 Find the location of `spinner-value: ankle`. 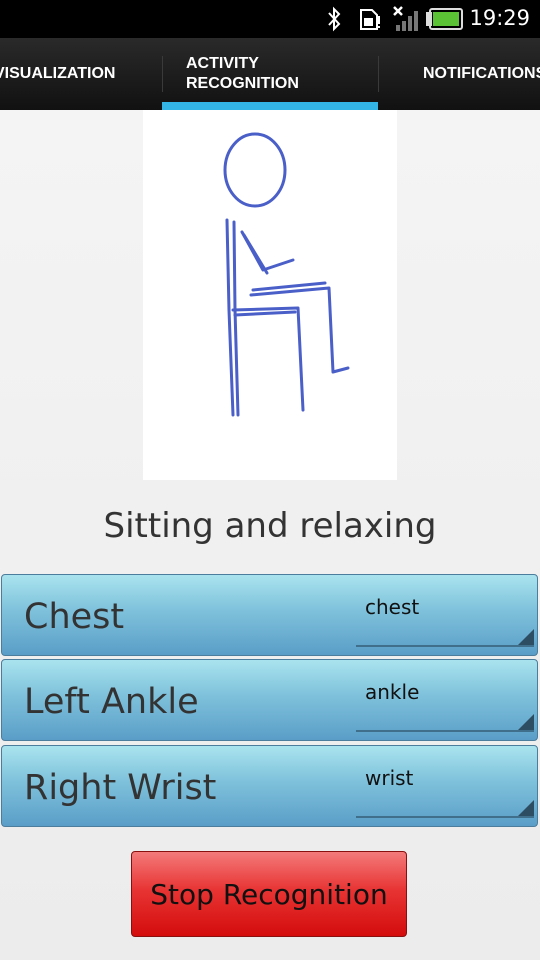

spinner-value: ankle is located at coordinates (392, 692).